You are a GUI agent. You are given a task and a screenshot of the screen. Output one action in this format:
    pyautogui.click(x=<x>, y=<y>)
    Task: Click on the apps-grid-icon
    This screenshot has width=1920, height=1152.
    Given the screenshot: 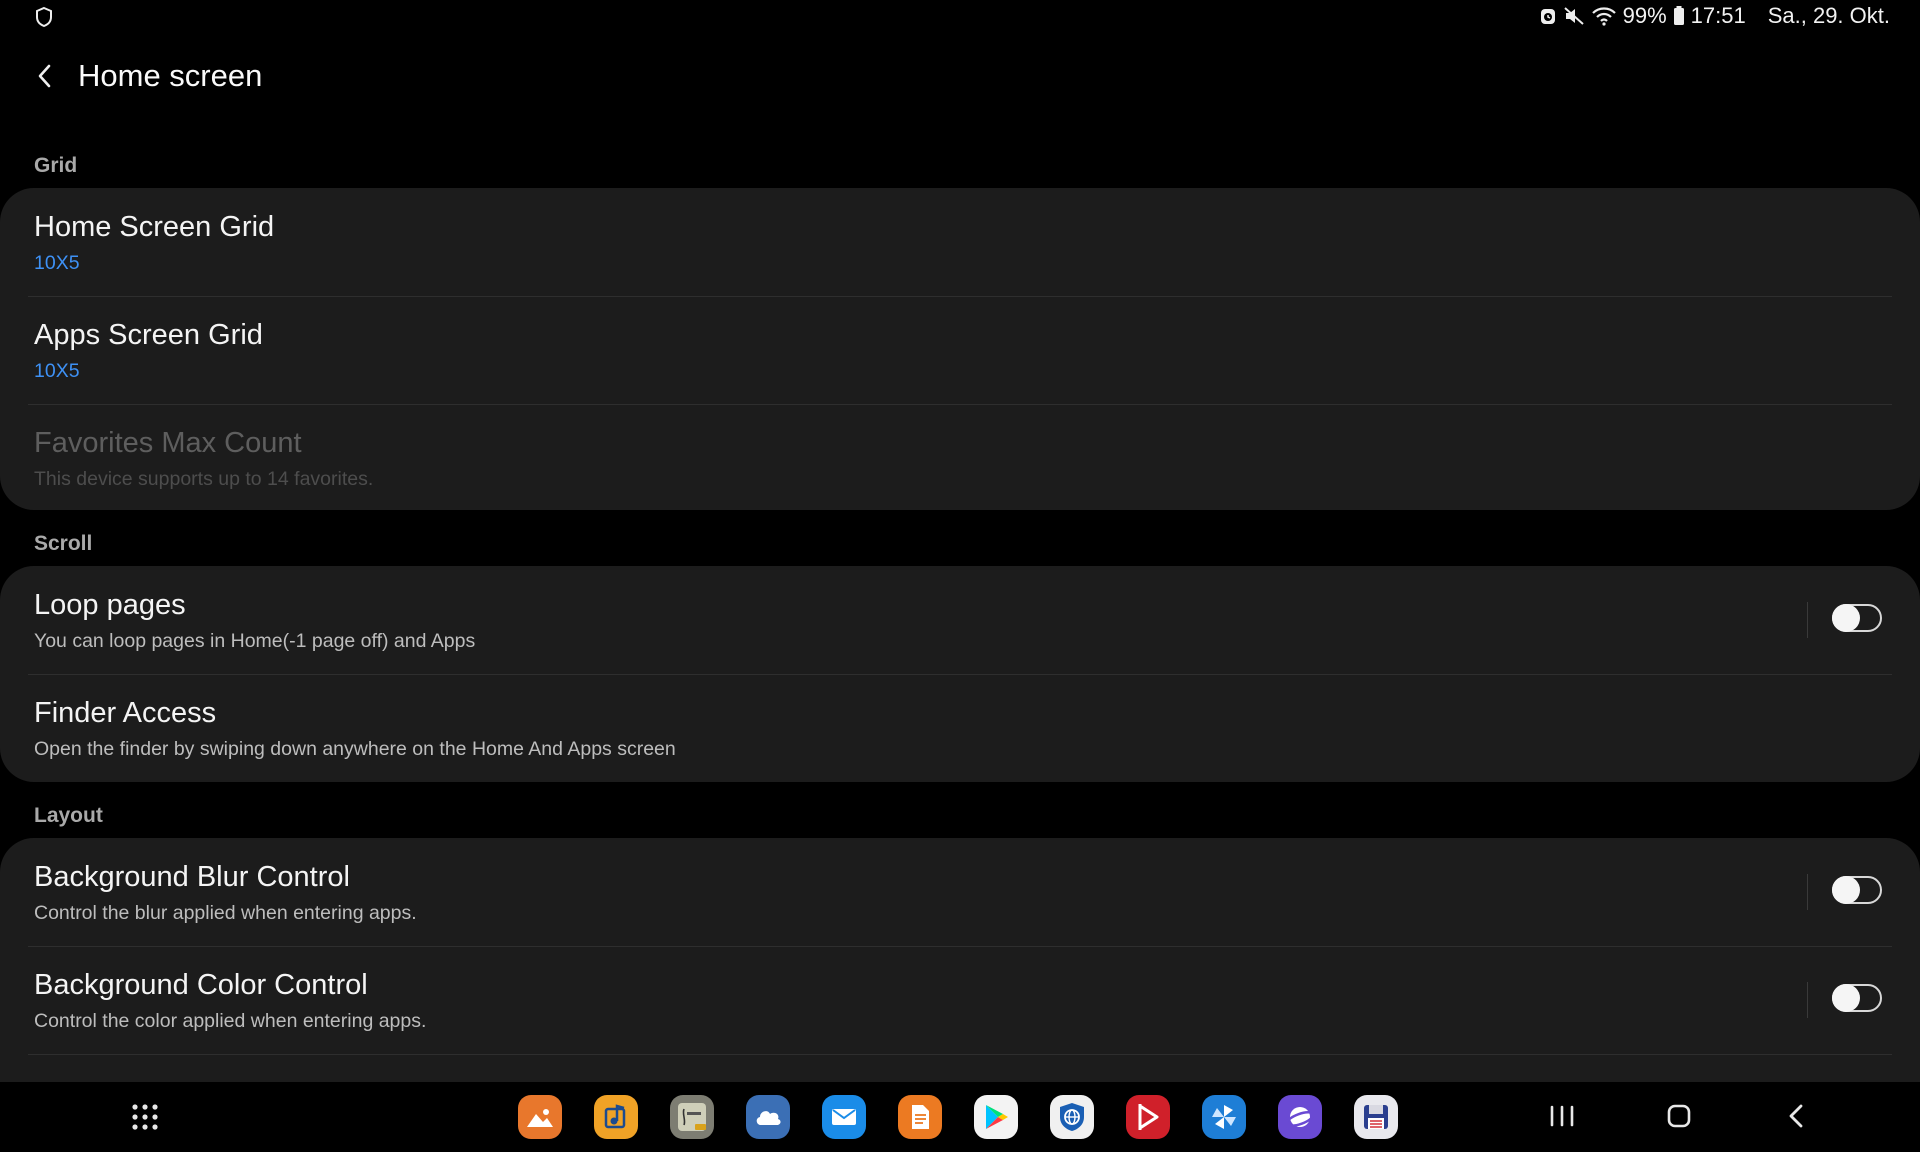 What is the action you would take?
    pyautogui.click(x=145, y=1117)
    